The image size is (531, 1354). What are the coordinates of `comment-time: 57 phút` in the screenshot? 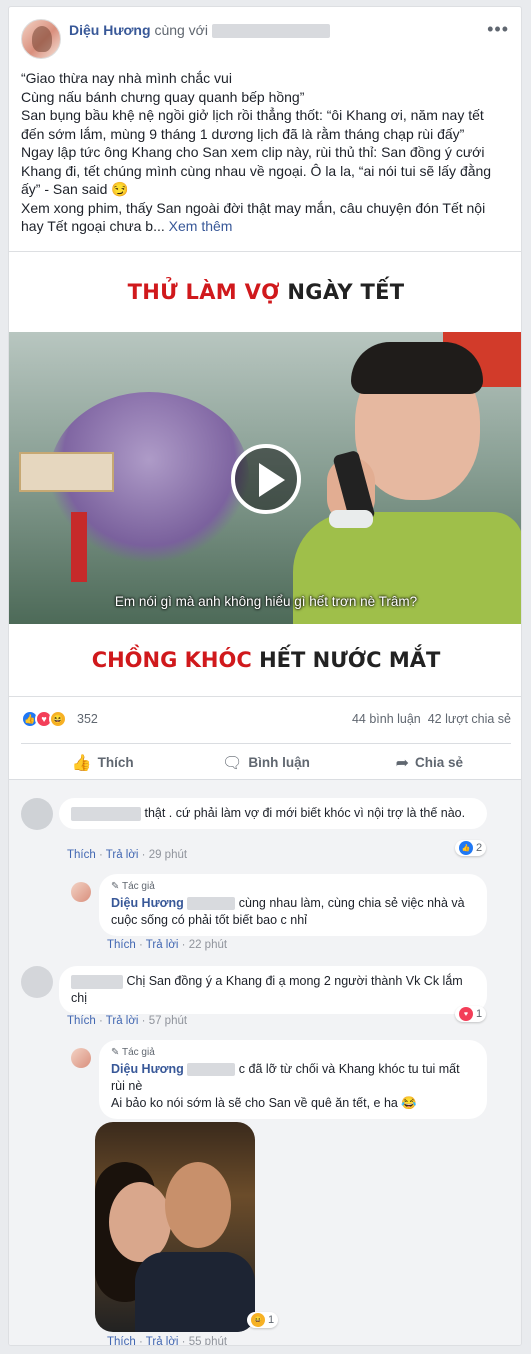 It's located at (168, 1021).